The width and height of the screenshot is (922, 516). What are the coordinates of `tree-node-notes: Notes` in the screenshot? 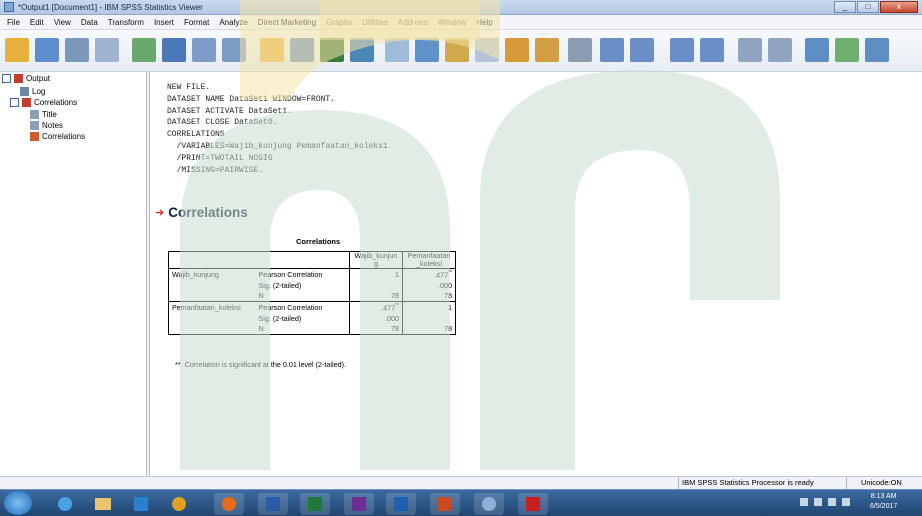 It's located at (46, 125).